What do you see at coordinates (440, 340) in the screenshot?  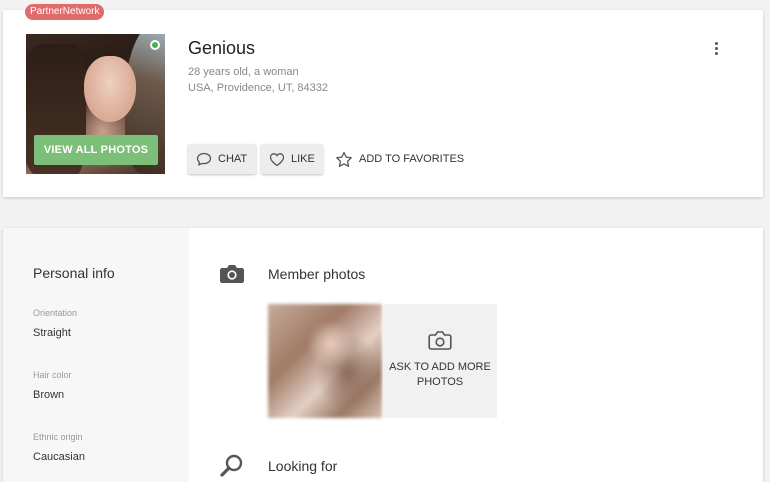 I see `camera-outline-icon` at bounding box center [440, 340].